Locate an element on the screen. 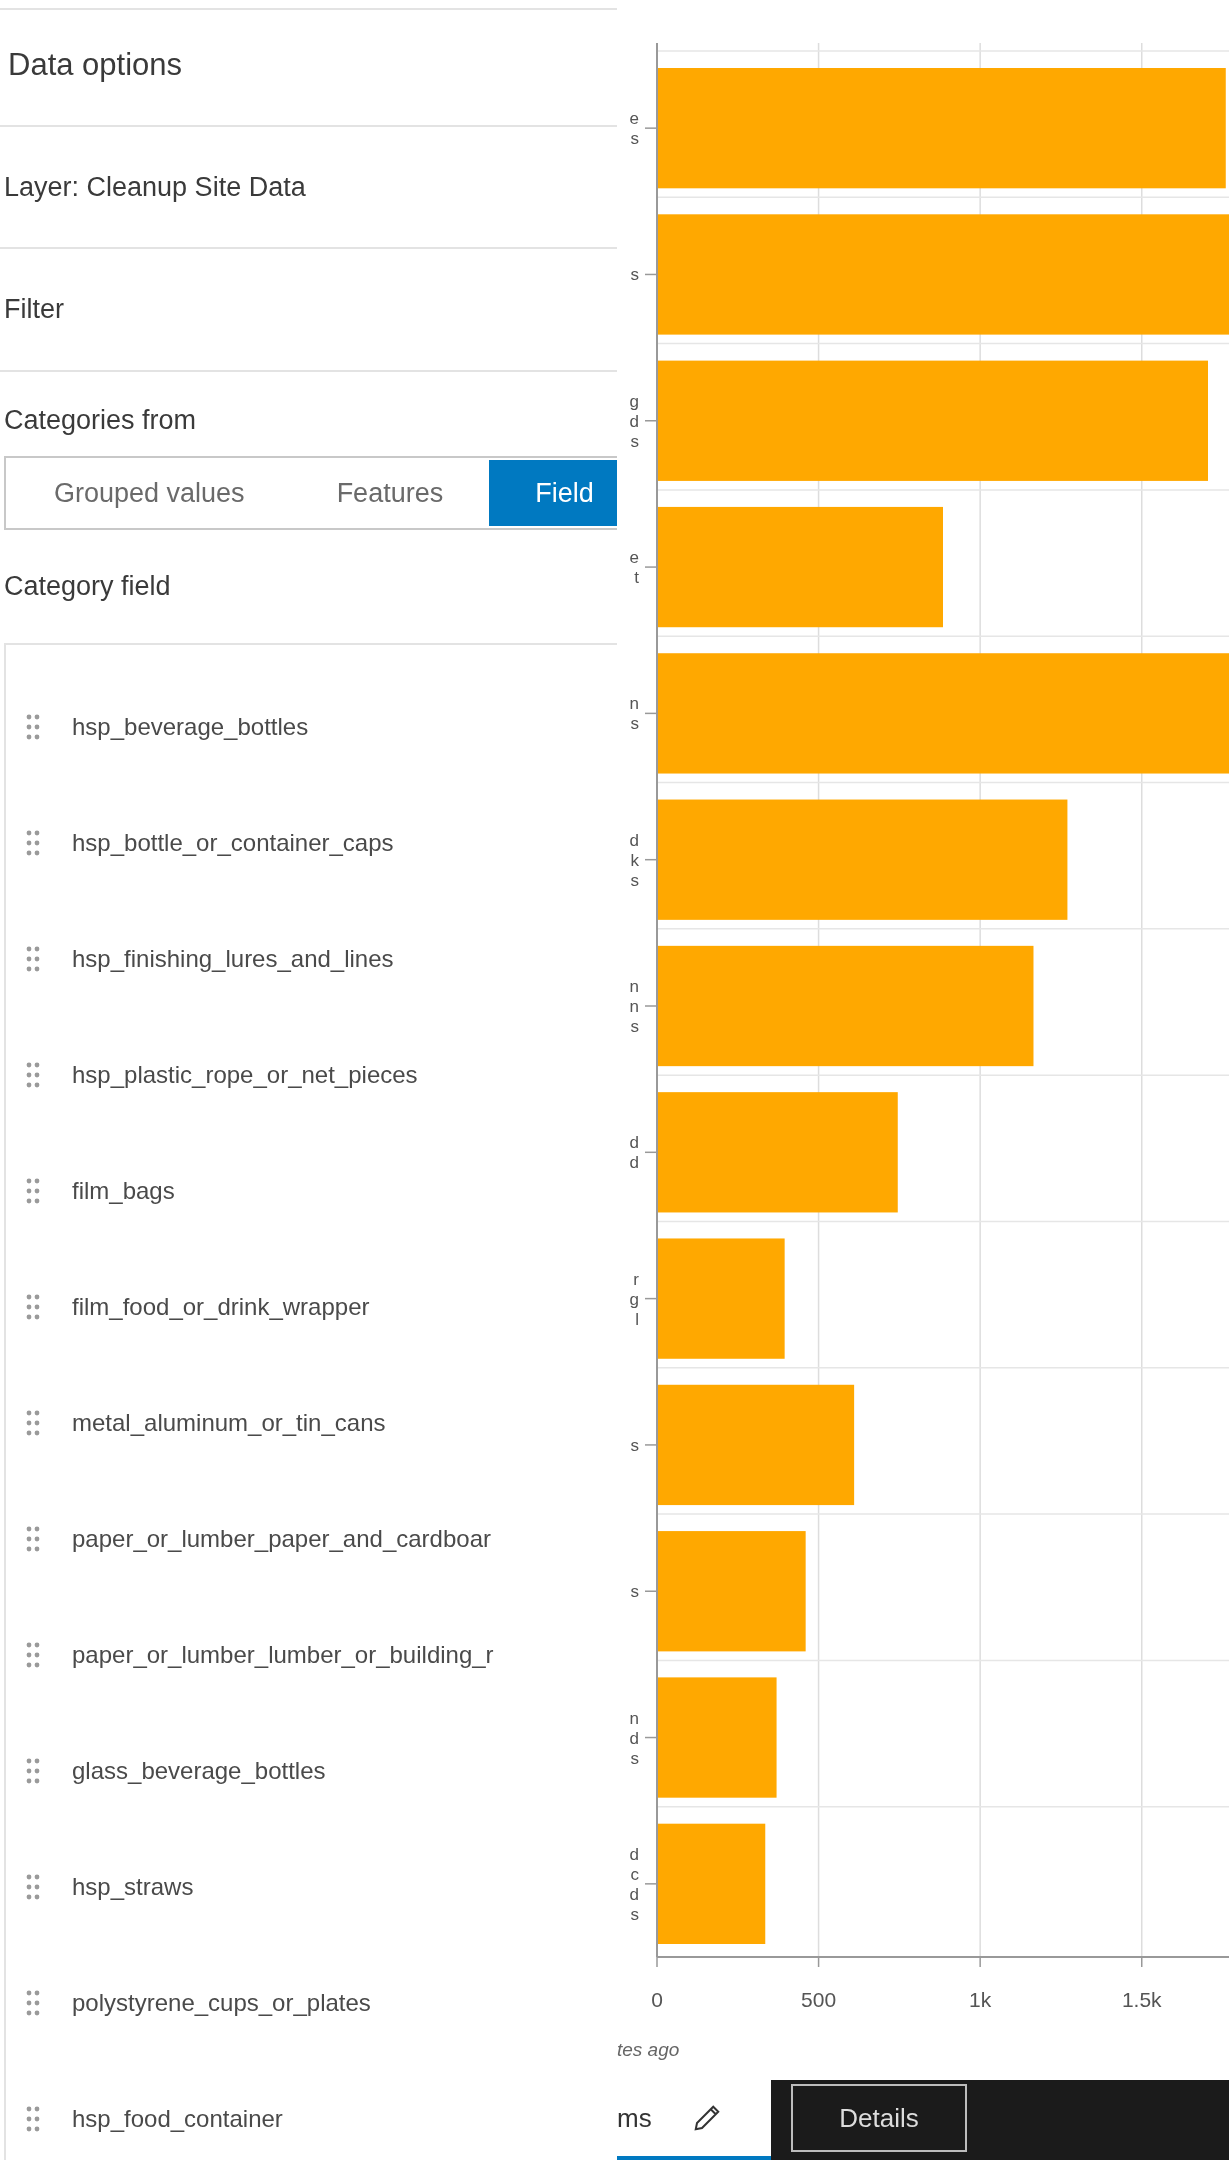 The image size is (1229, 2160). category-label: n s is located at coordinates (634, 714).